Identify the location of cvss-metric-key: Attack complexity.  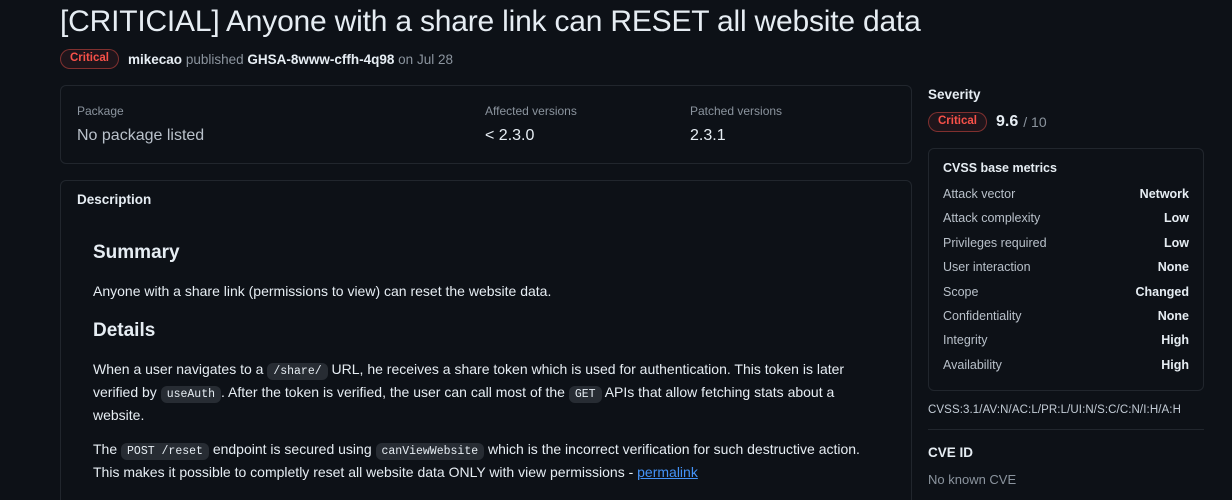
(992, 218).